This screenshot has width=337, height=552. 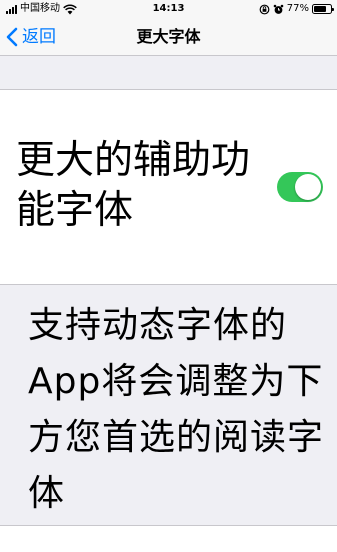 What do you see at coordinates (278, 9) in the screenshot?
I see `alarm-icon` at bounding box center [278, 9].